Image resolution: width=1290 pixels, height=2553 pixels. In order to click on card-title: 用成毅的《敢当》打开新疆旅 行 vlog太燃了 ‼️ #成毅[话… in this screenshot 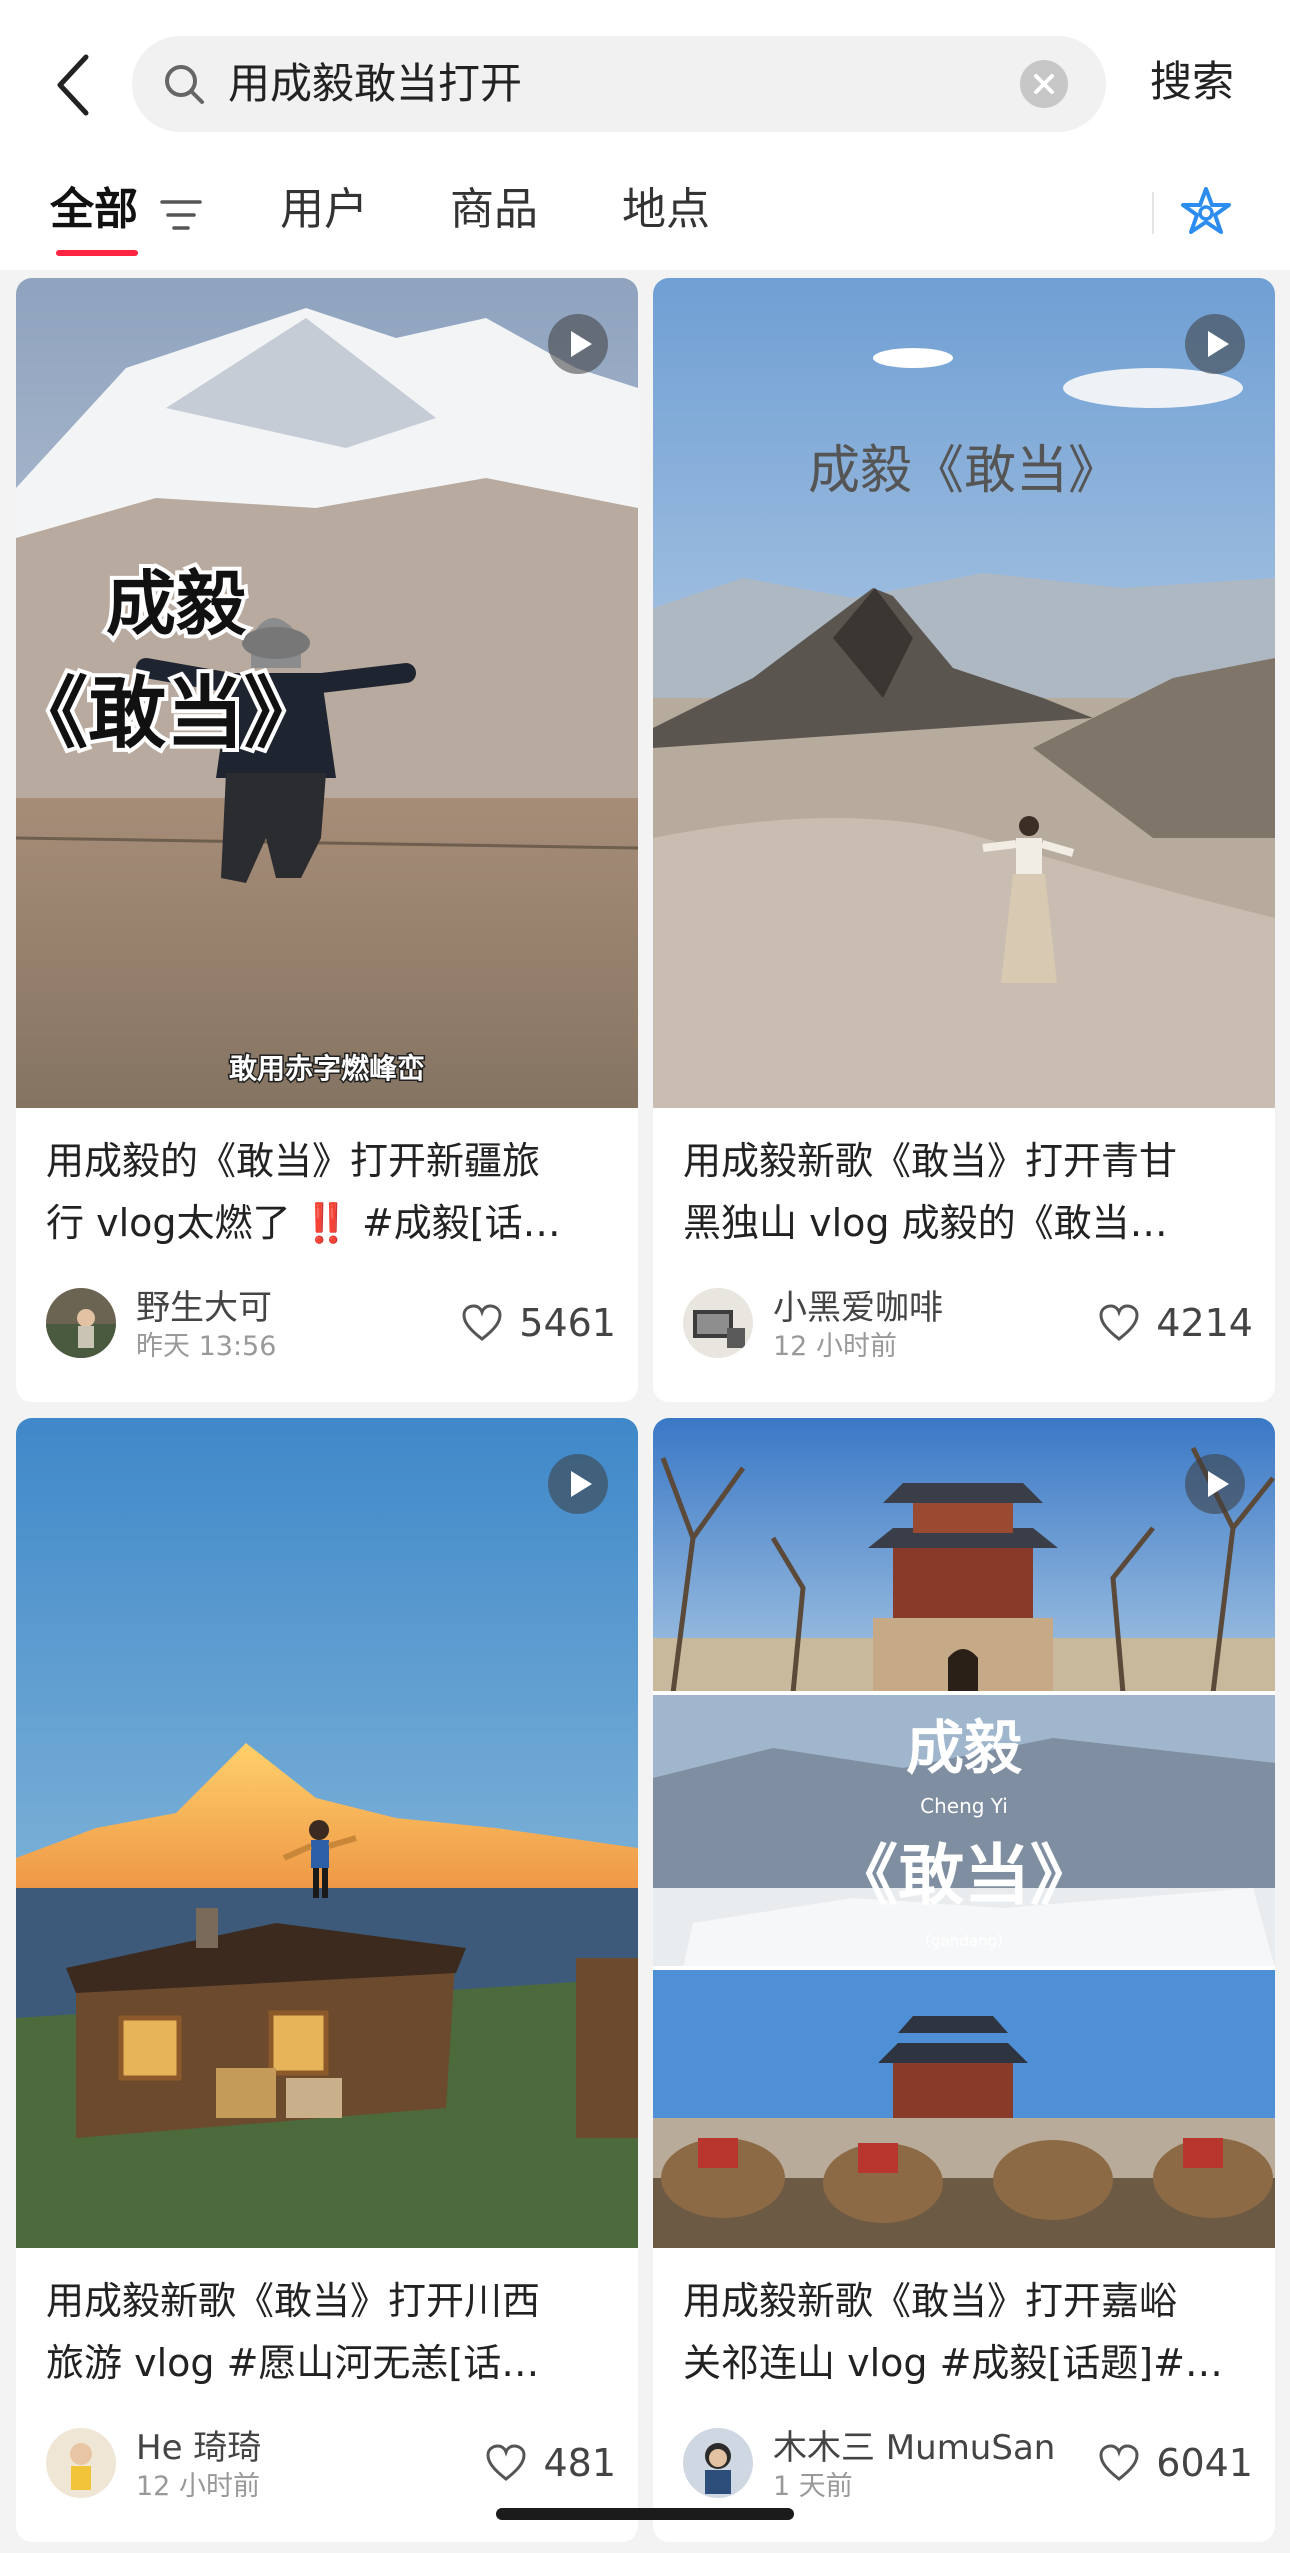, I will do `click(331, 1192)`.